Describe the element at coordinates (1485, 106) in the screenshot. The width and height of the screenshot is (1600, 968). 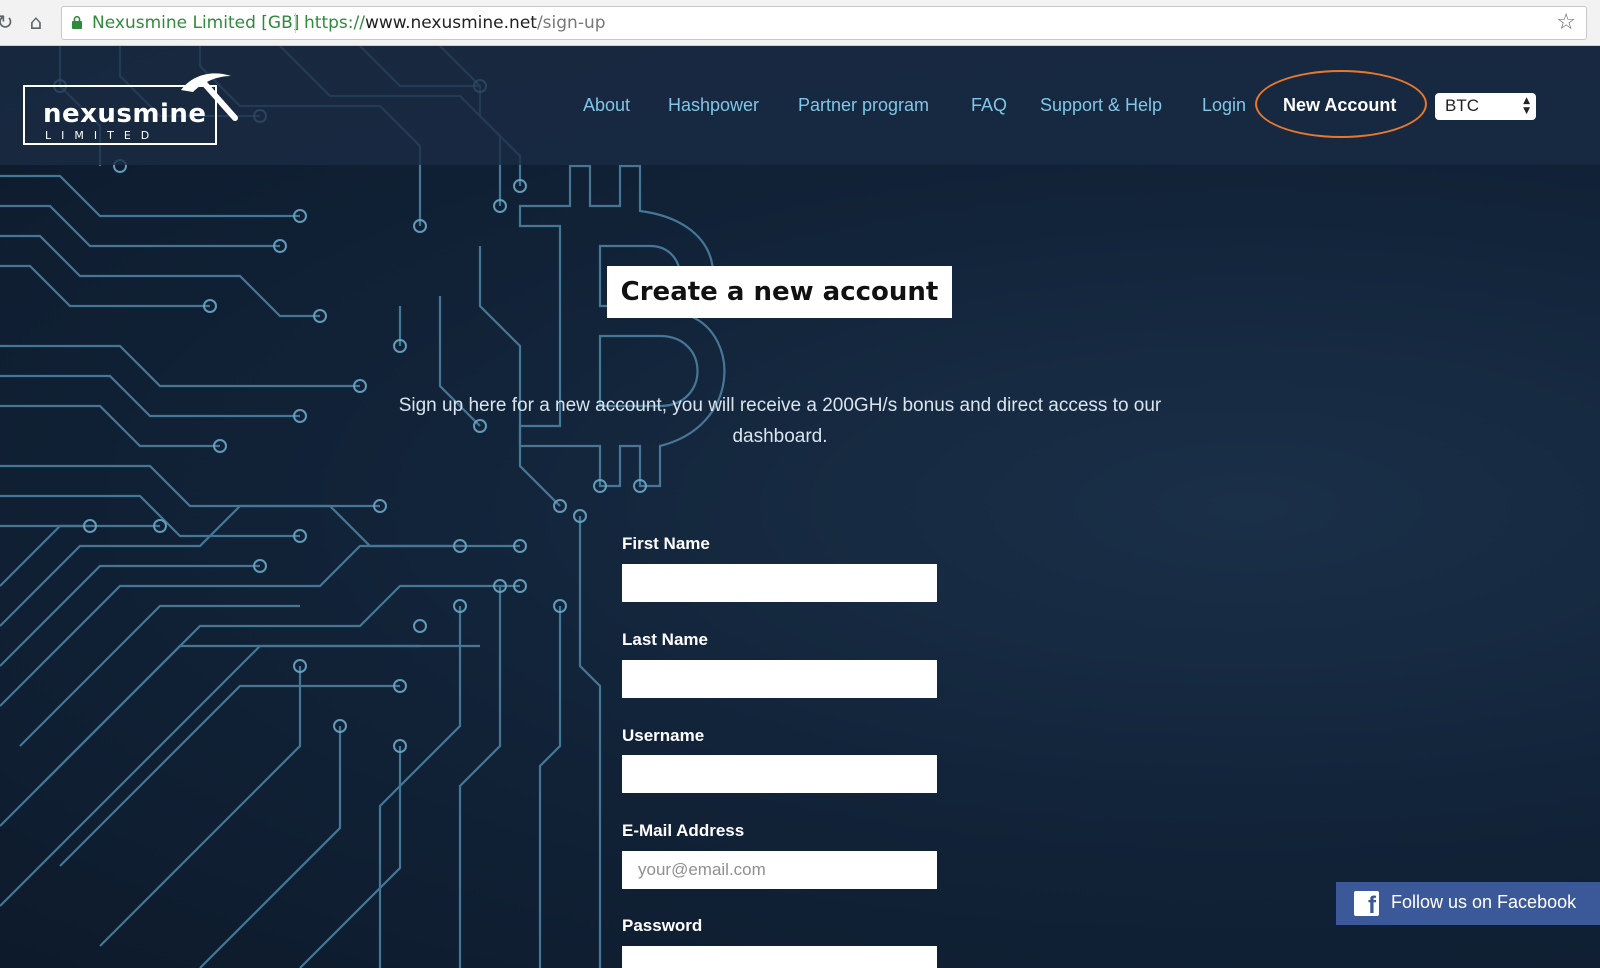
I see `currency-select: BTC ▲ ▼` at that location.